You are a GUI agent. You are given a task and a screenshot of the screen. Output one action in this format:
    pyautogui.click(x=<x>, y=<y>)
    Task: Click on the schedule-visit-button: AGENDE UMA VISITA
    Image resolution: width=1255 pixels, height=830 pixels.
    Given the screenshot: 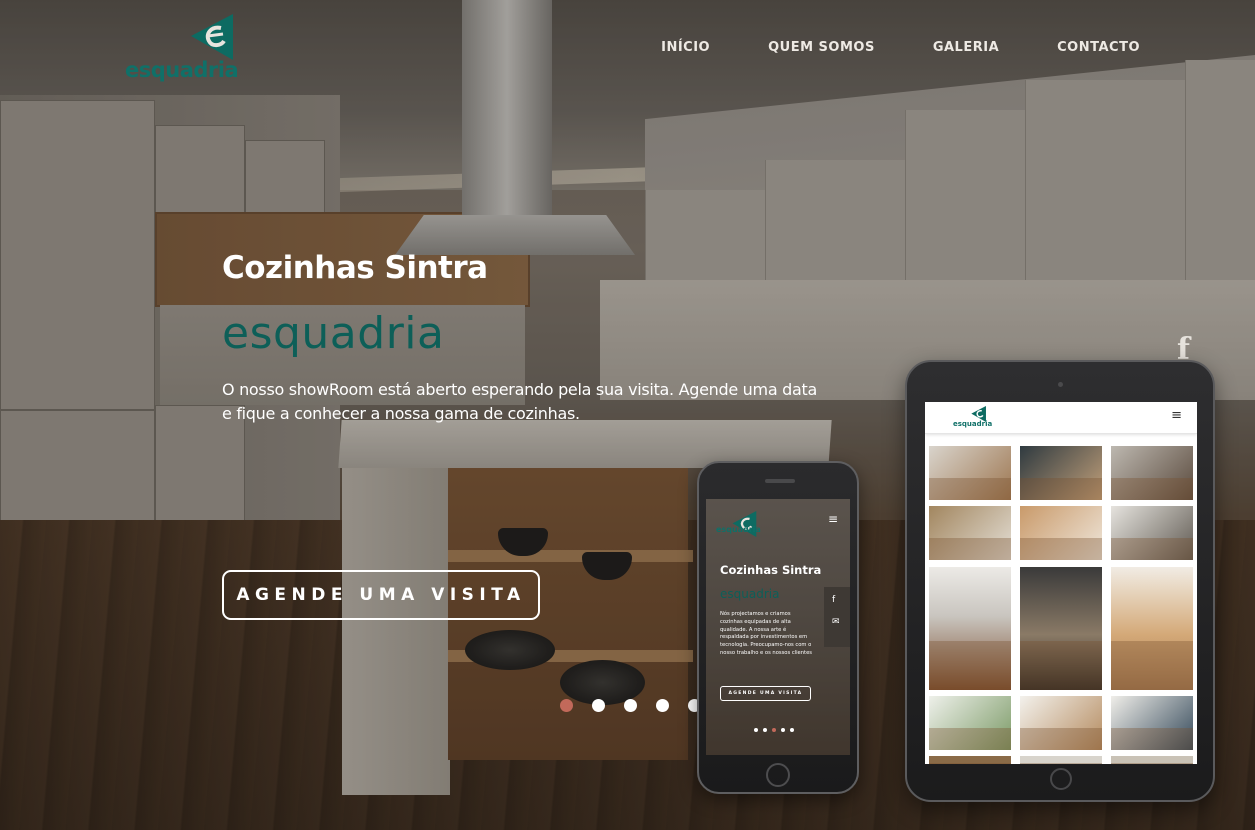 What is the action you would take?
    pyautogui.click(x=381, y=595)
    